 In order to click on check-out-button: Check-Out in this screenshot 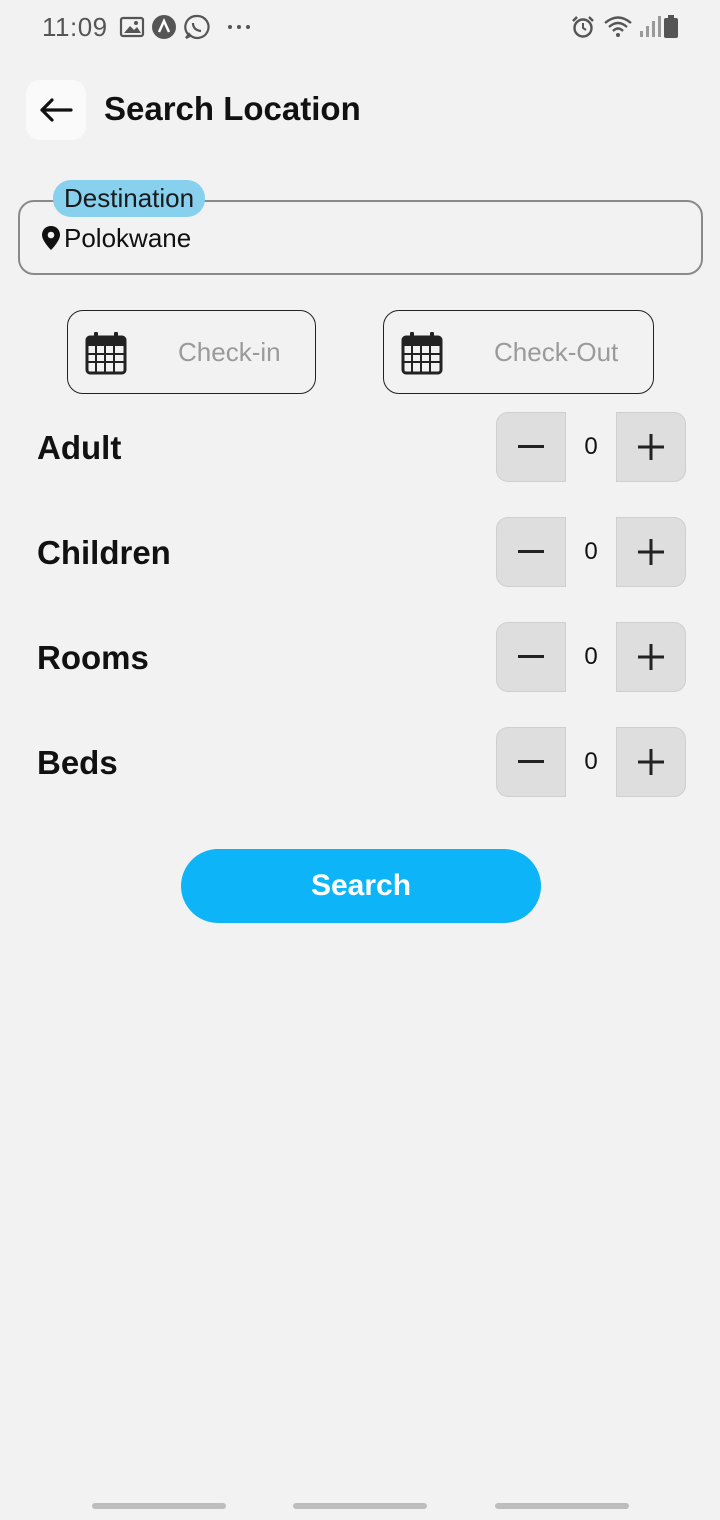, I will do `click(518, 352)`.